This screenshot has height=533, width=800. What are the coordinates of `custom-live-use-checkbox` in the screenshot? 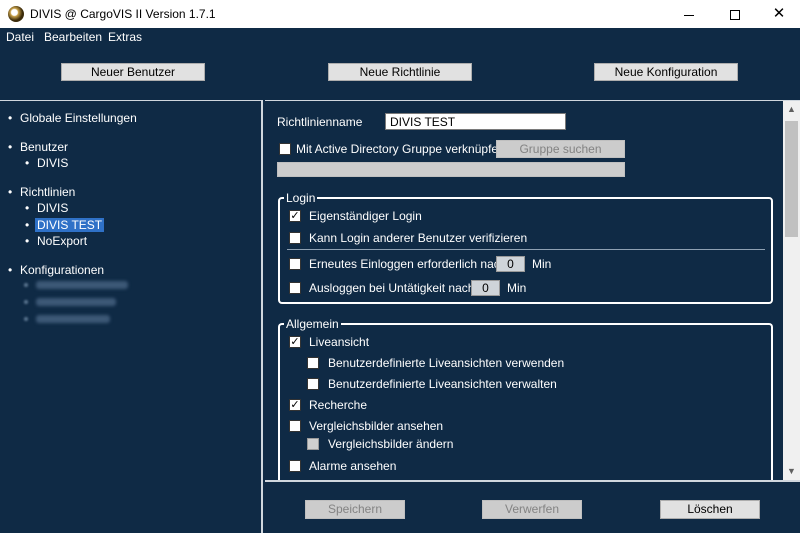 It's located at (313, 363).